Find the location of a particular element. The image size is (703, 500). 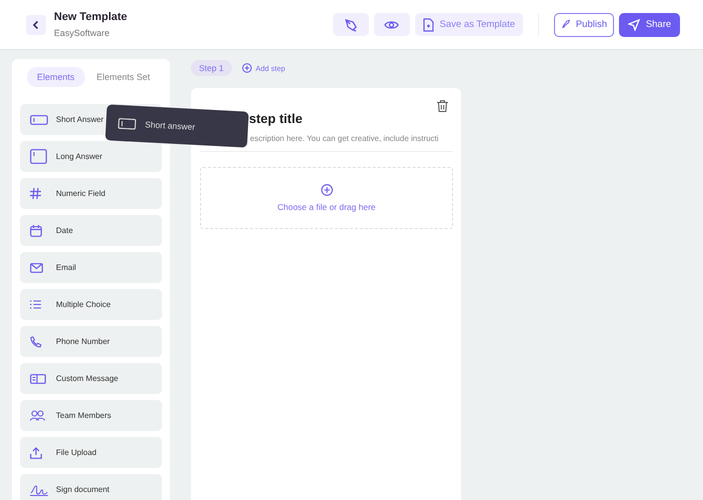

template-subtitle: EasySoftware is located at coordinates (82, 33).